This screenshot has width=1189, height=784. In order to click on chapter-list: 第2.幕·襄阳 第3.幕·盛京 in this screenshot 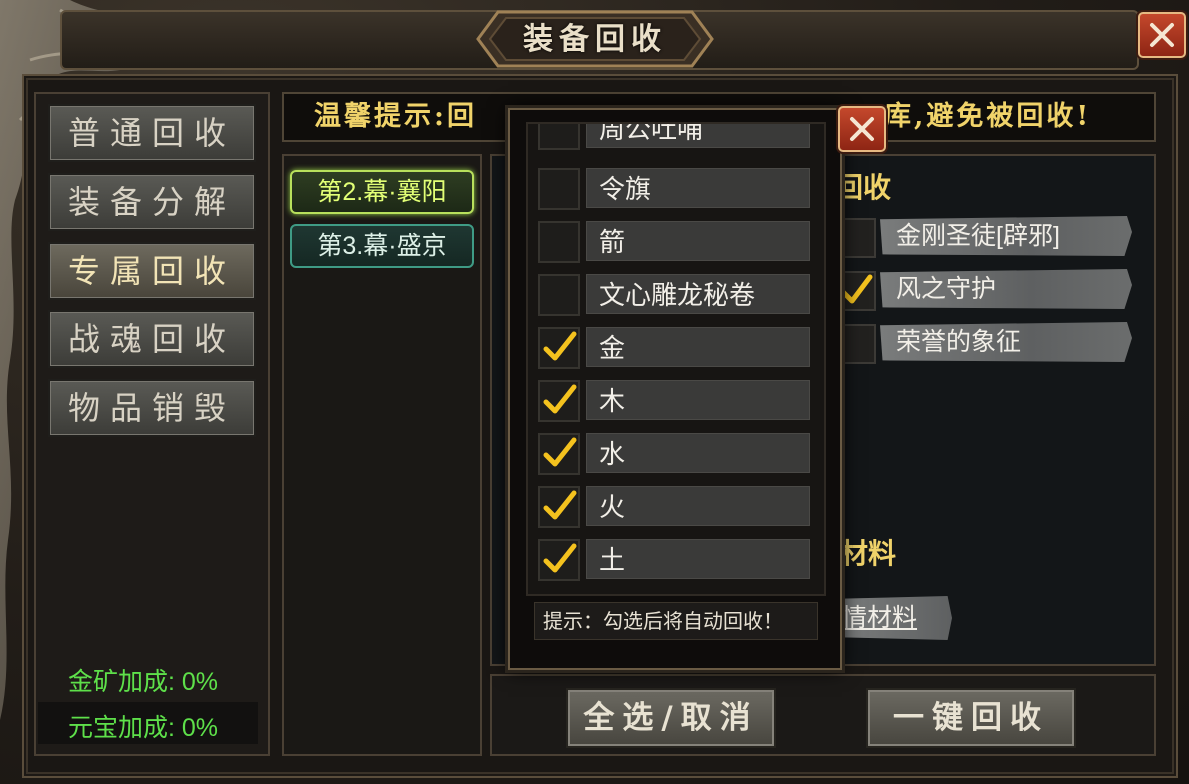, I will do `click(382, 455)`.